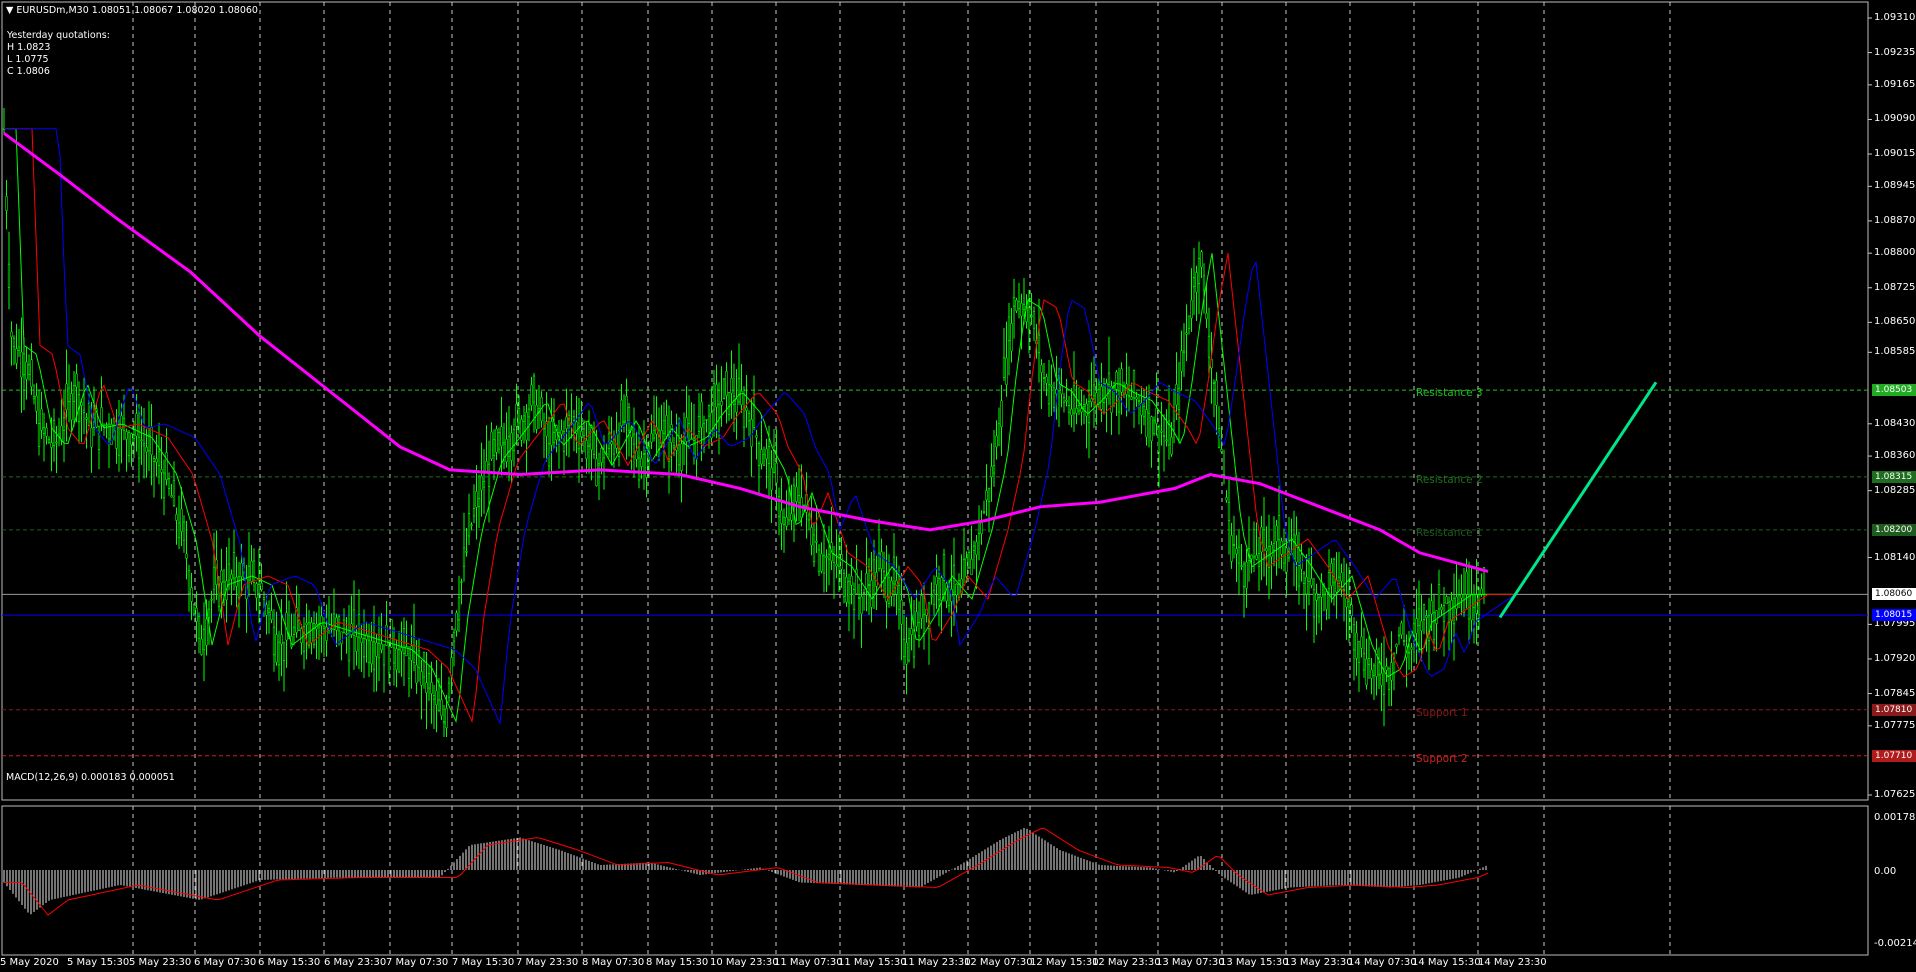  What do you see at coordinates (1449, 393) in the screenshot?
I see `level-label: Resistance 3` at bounding box center [1449, 393].